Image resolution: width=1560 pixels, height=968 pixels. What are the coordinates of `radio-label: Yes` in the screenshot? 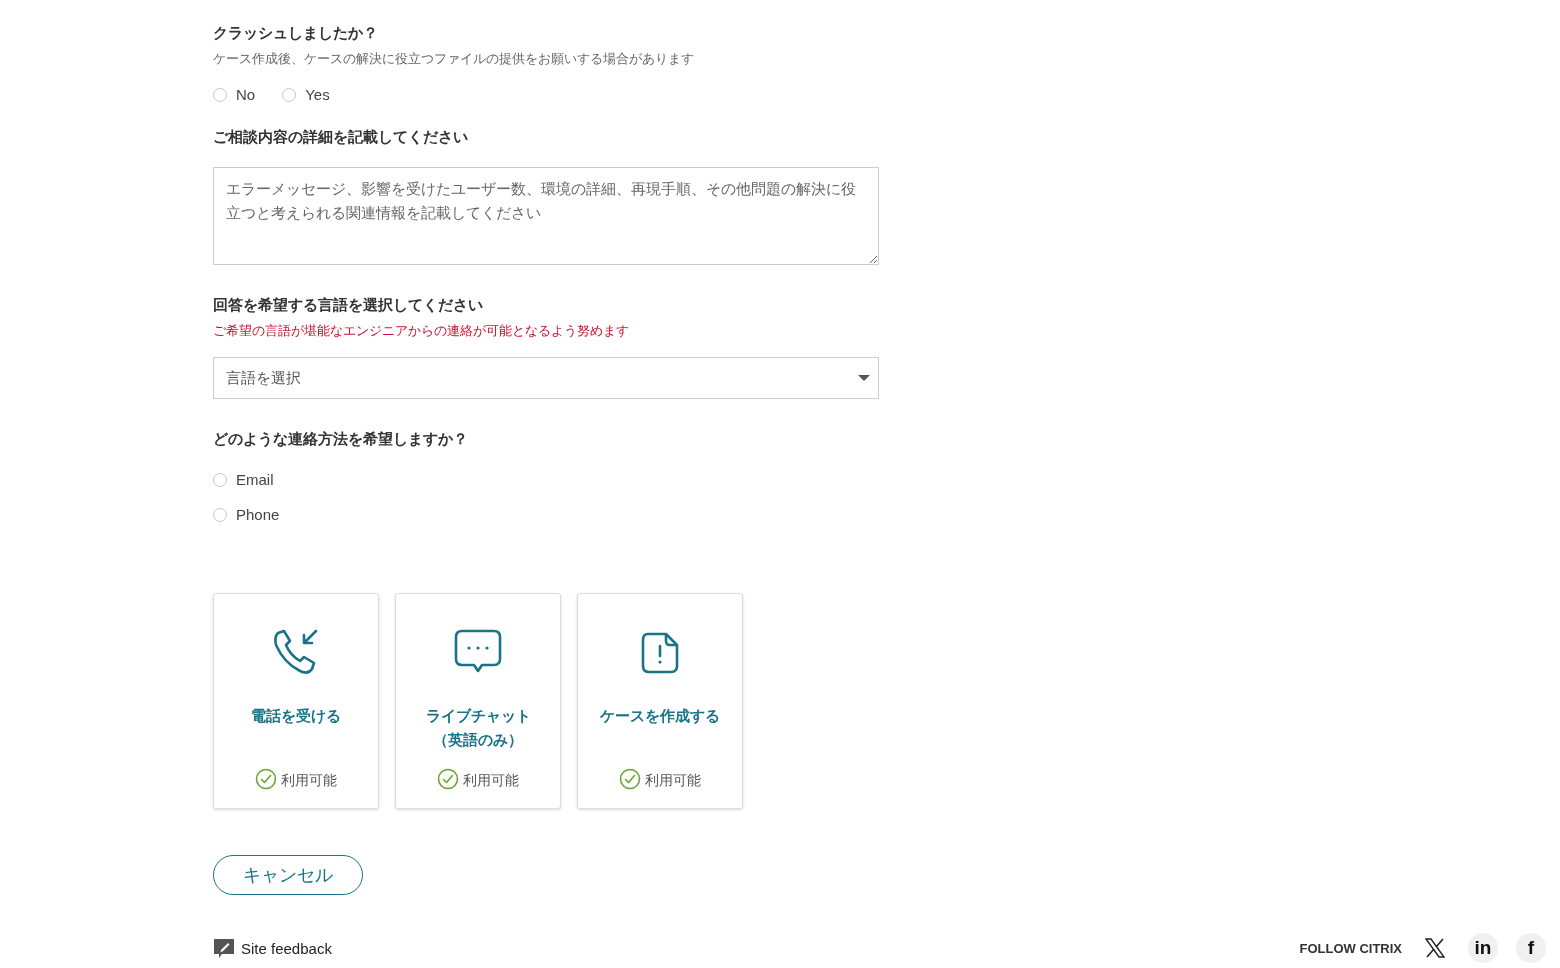 It's located at (317, 94).